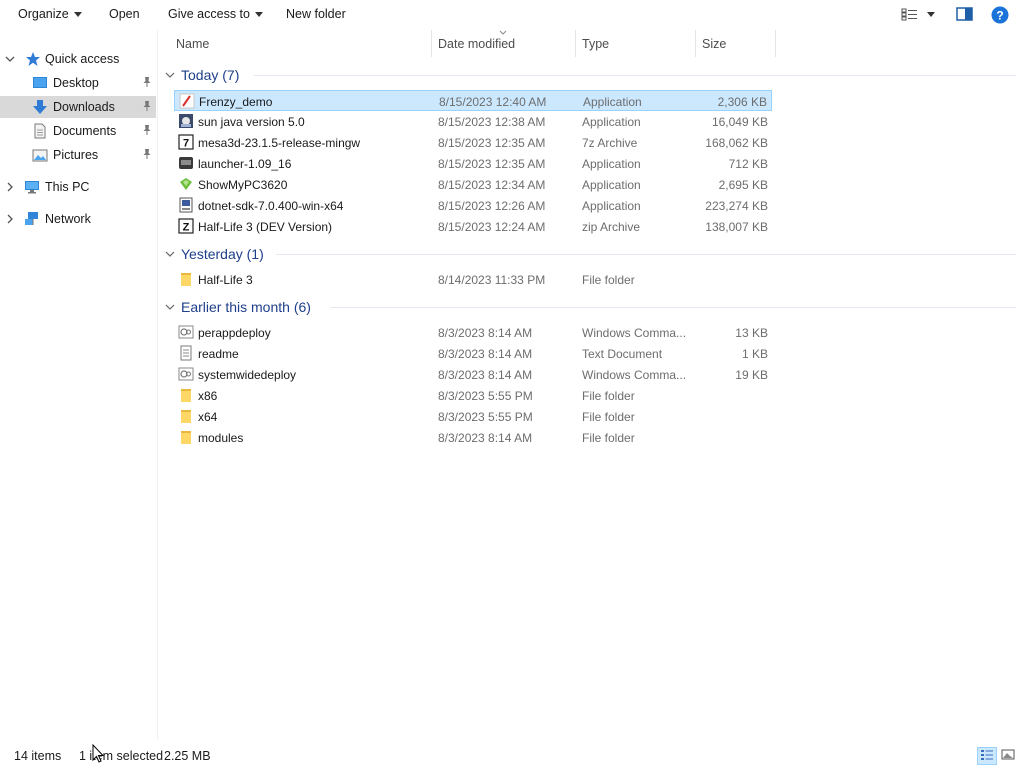 Image resolution: width=1024 pixels, height=768 pixels. I want to click on file-row: modules 8/3/2023 8:14 AM File folder, so click(473, 437).